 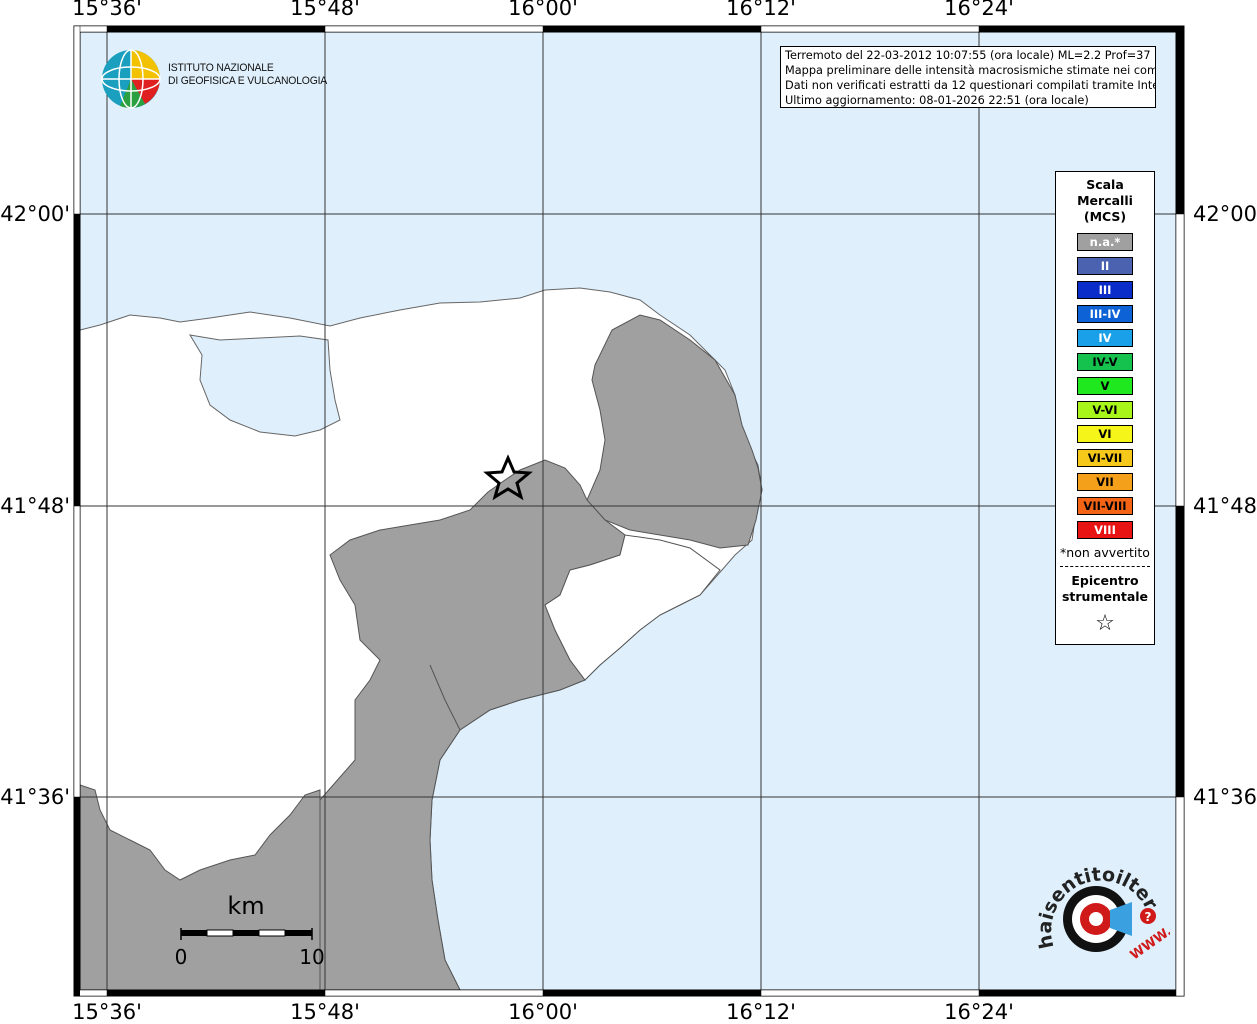 What do you see at coordinates (1100, 907) in the screenshot?
I see `hst-logo: haisentitoilterremoto.it ? WWW.` at bounding box center [1100, 907].